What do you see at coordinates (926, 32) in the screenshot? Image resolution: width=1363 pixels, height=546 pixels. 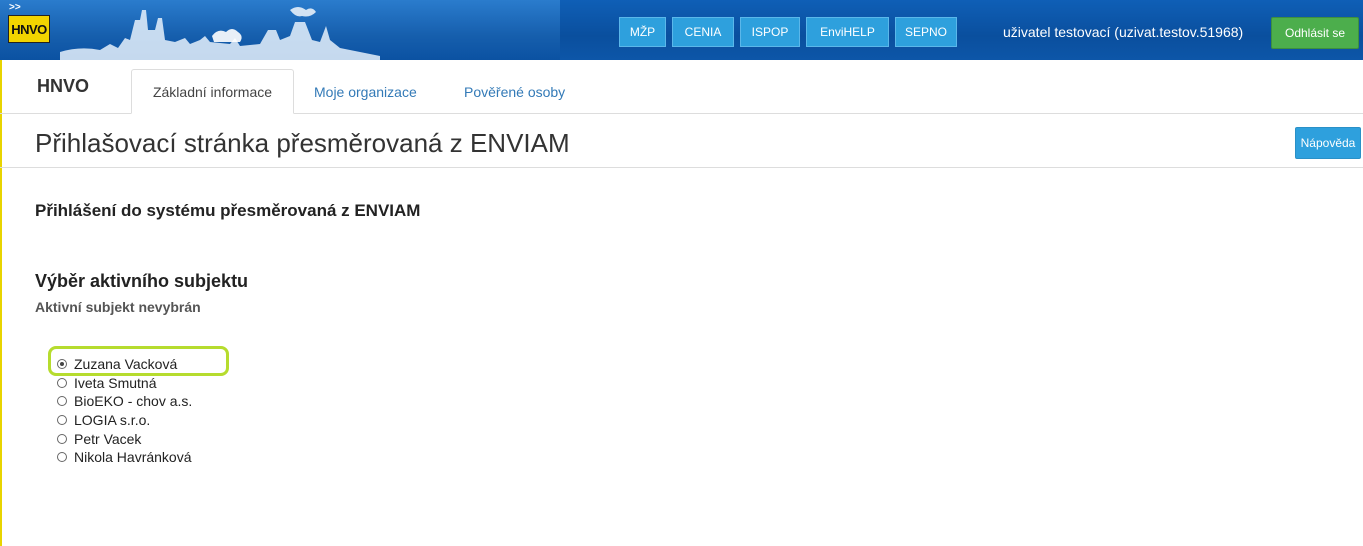 I see `sepno-button: SEPNO` at bounding box center [926, 32].